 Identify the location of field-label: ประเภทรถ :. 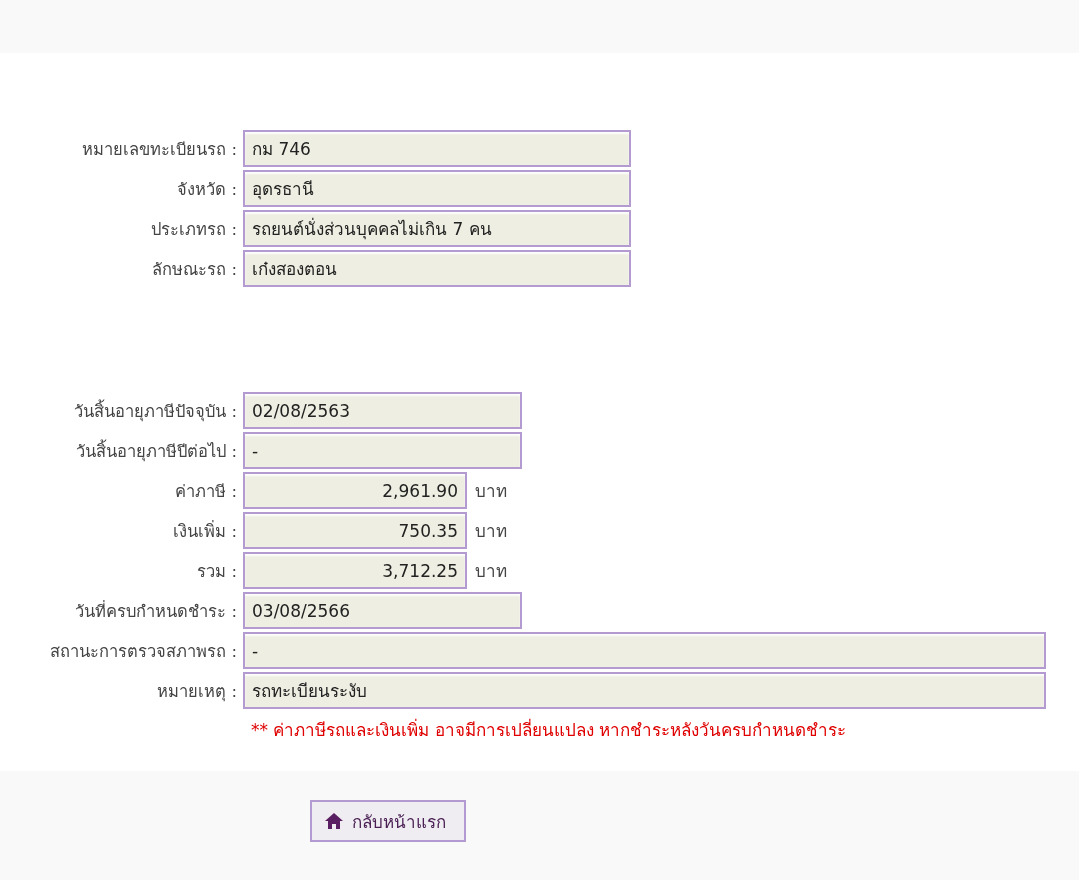
(194, 229).